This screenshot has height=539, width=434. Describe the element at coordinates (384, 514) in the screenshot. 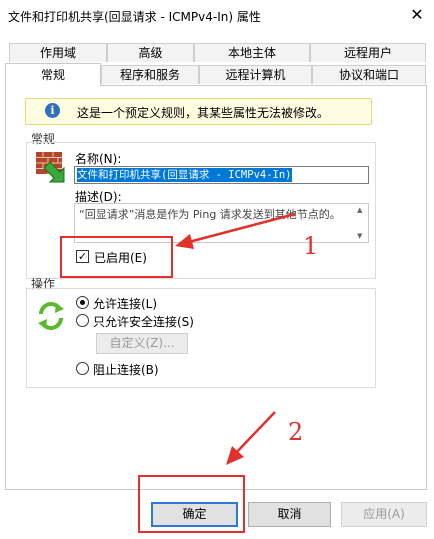

I see `apply-button: 应用(A)` at that location.